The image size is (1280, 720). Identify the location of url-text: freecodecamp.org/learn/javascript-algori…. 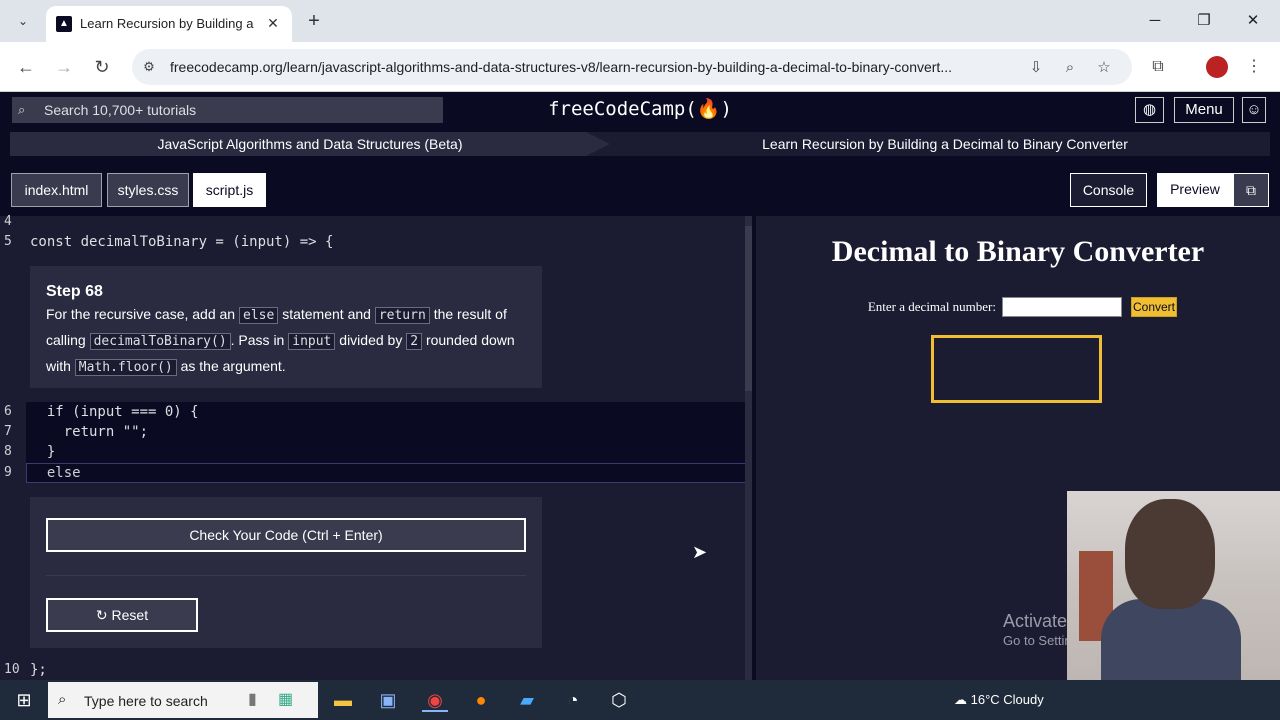
(595, 67).